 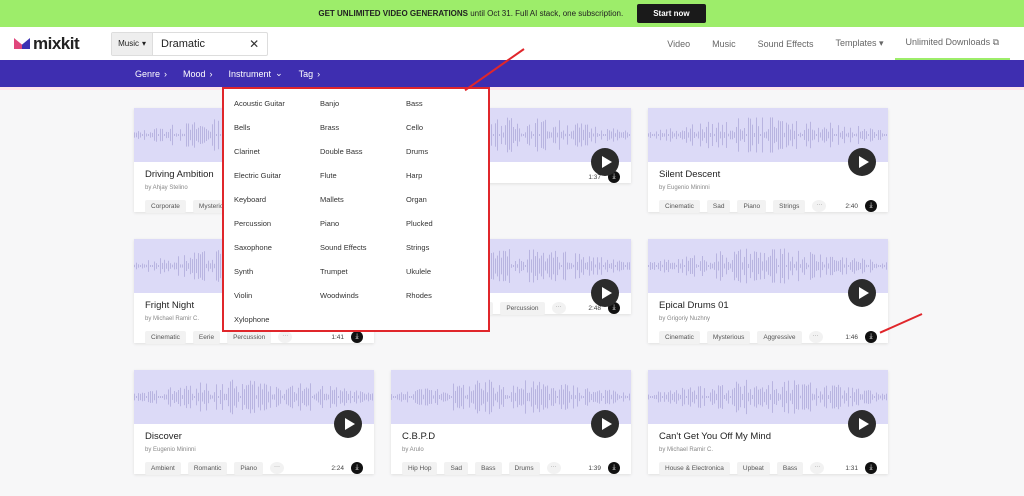 What do you see at coordinates (148, 73) in the screenshot?
I see `filter-label: Genre` at bounding box center [148, 73].